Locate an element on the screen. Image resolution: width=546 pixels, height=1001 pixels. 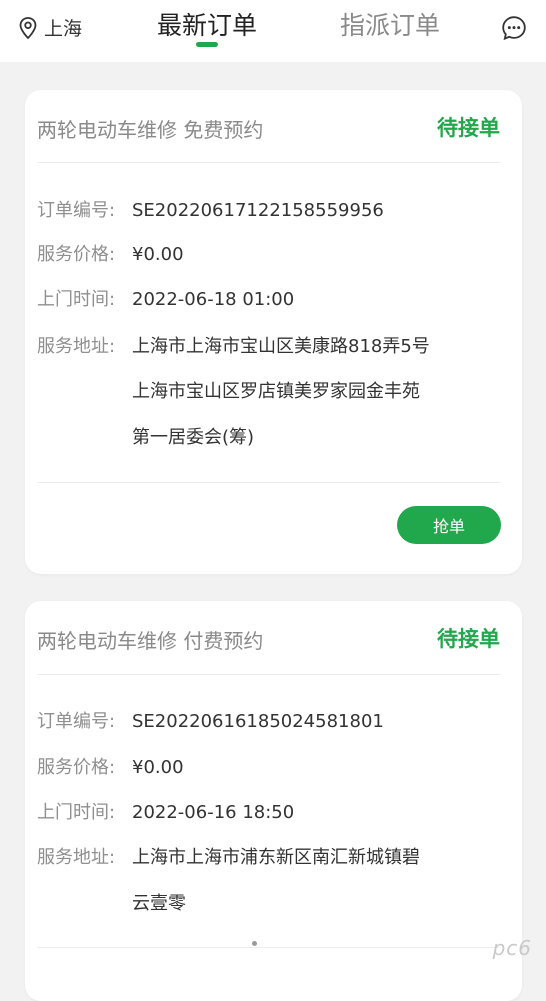
location-pin-icon is located at coordinates (28, 27).